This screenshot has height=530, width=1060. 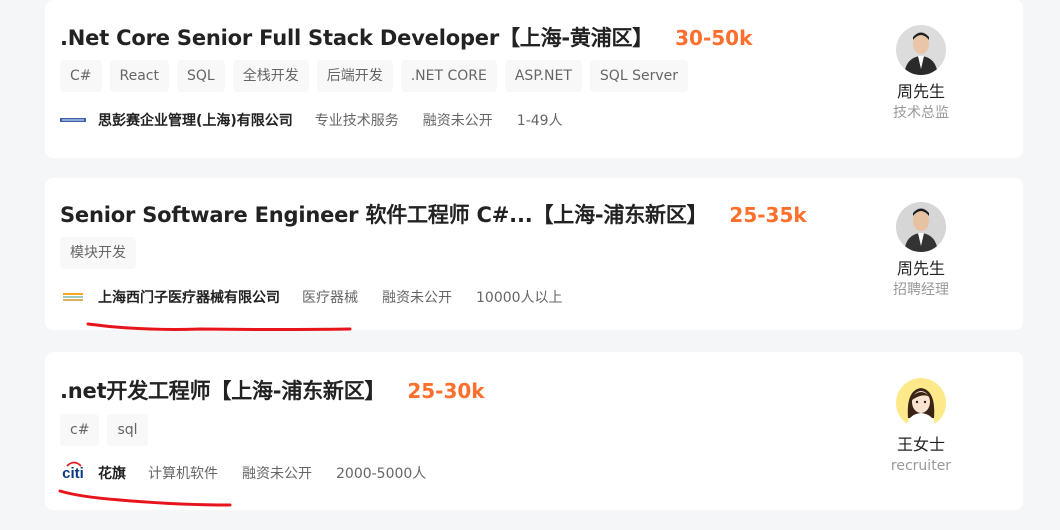 I want to click on company-industry: 医疗器械, so click(x=330, y=298).